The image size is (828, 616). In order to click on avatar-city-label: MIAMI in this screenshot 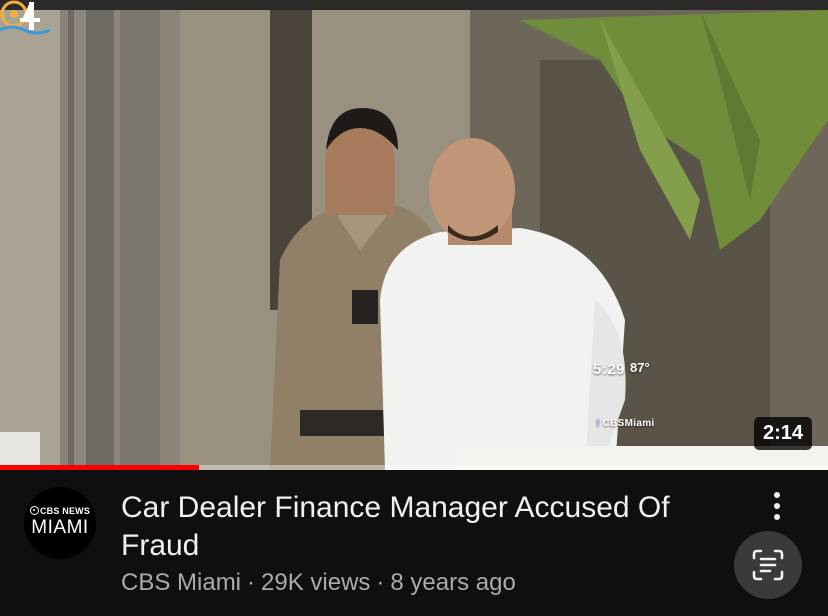, I will do `click(60, 527)`.